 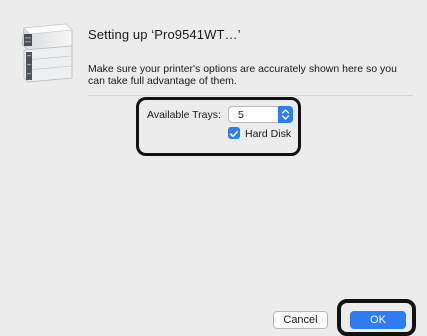 I want to click on updown-chevron-icon, so click(x=285, y=114).